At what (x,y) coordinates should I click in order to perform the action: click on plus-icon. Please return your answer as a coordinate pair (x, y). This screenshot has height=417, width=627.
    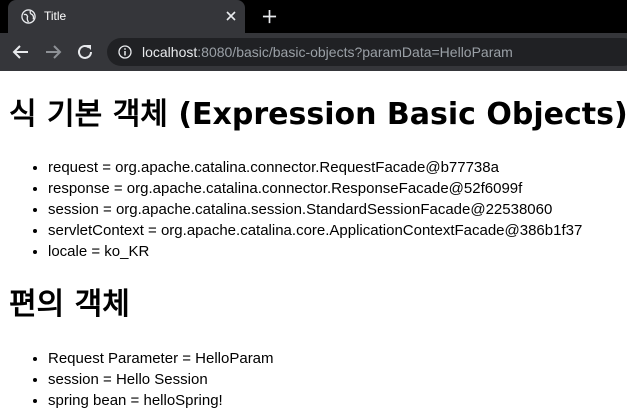
    Looking at the image, I should click on (269, 16).